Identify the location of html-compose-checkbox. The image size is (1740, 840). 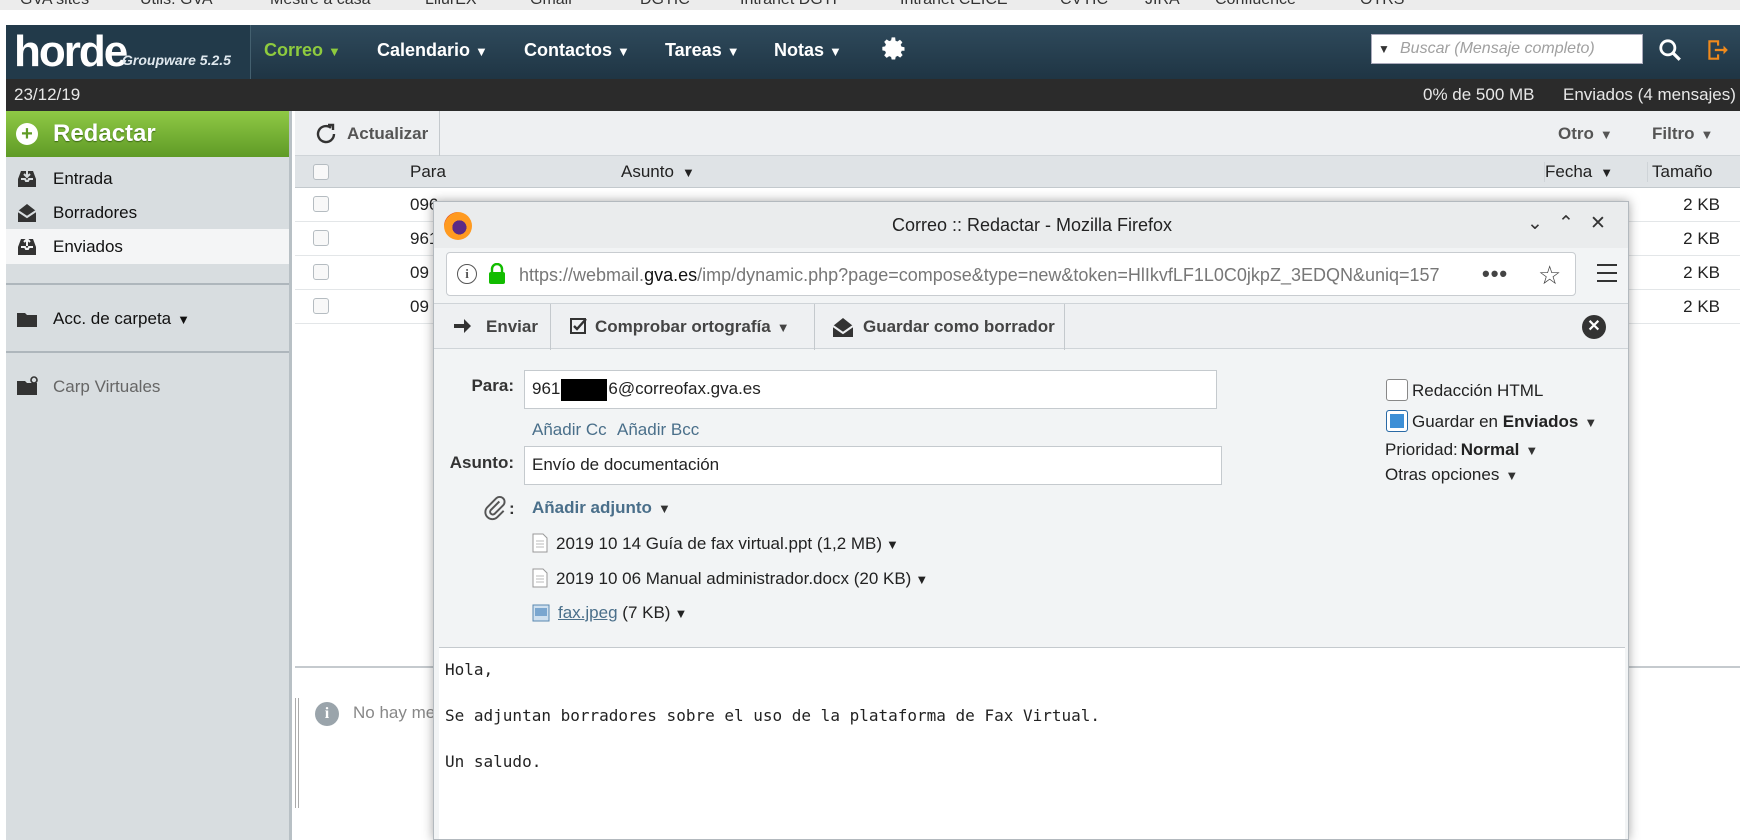
(1397, 390).